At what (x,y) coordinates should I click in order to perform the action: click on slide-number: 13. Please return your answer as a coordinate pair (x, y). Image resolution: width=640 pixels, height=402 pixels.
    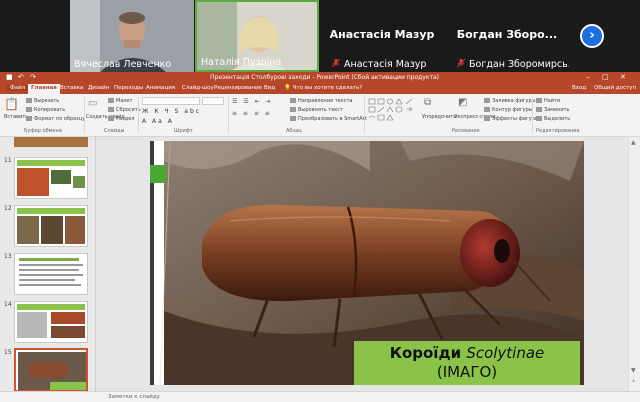
    Looking at the image, I should click on (8, 256).